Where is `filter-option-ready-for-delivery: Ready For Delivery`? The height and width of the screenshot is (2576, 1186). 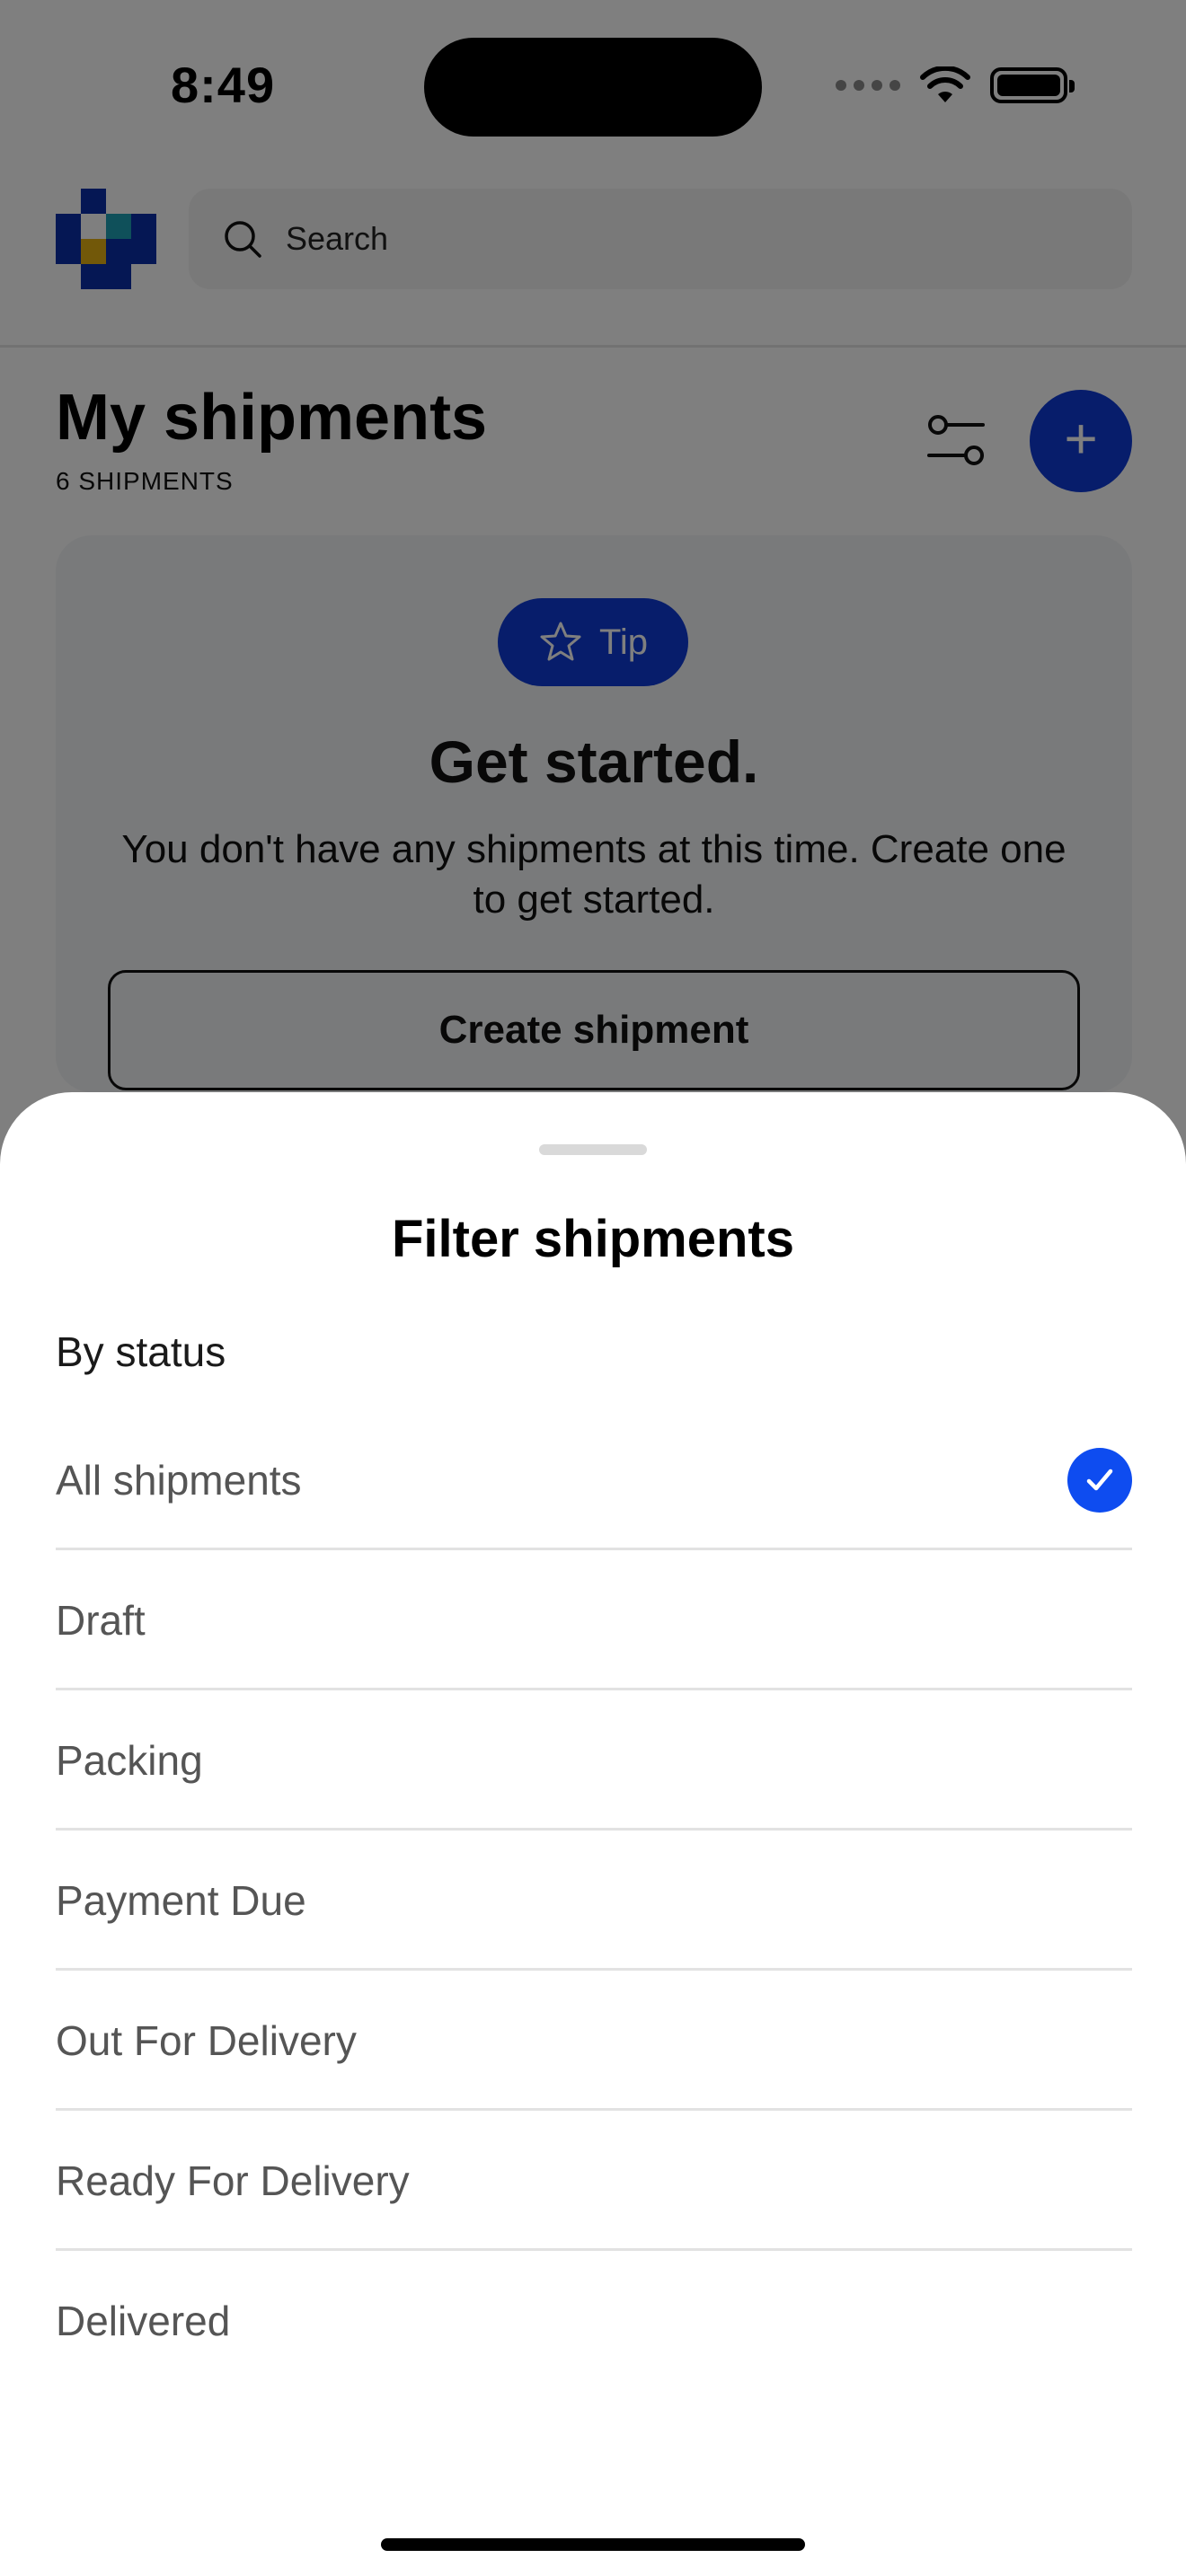
filter-option-ready-for-delivery: Ready For Delivery is located at coordinates (594, 2181).